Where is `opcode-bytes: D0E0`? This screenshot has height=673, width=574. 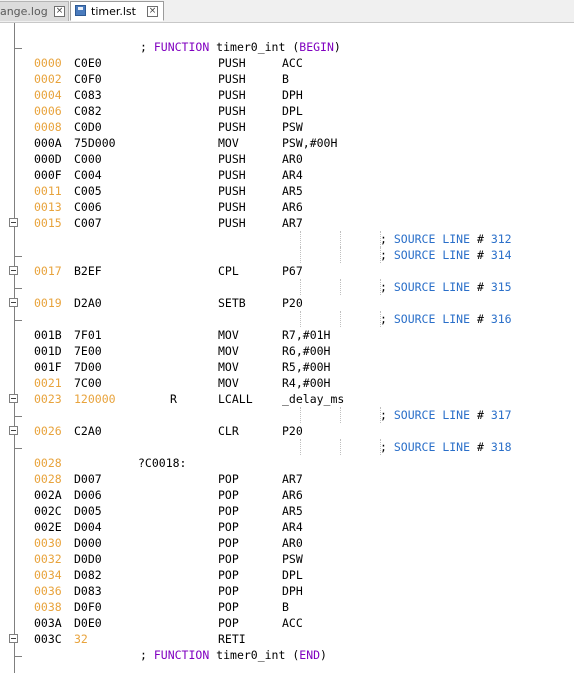
opcode-bytes: D0E0 is located at coordinates (88, 623).